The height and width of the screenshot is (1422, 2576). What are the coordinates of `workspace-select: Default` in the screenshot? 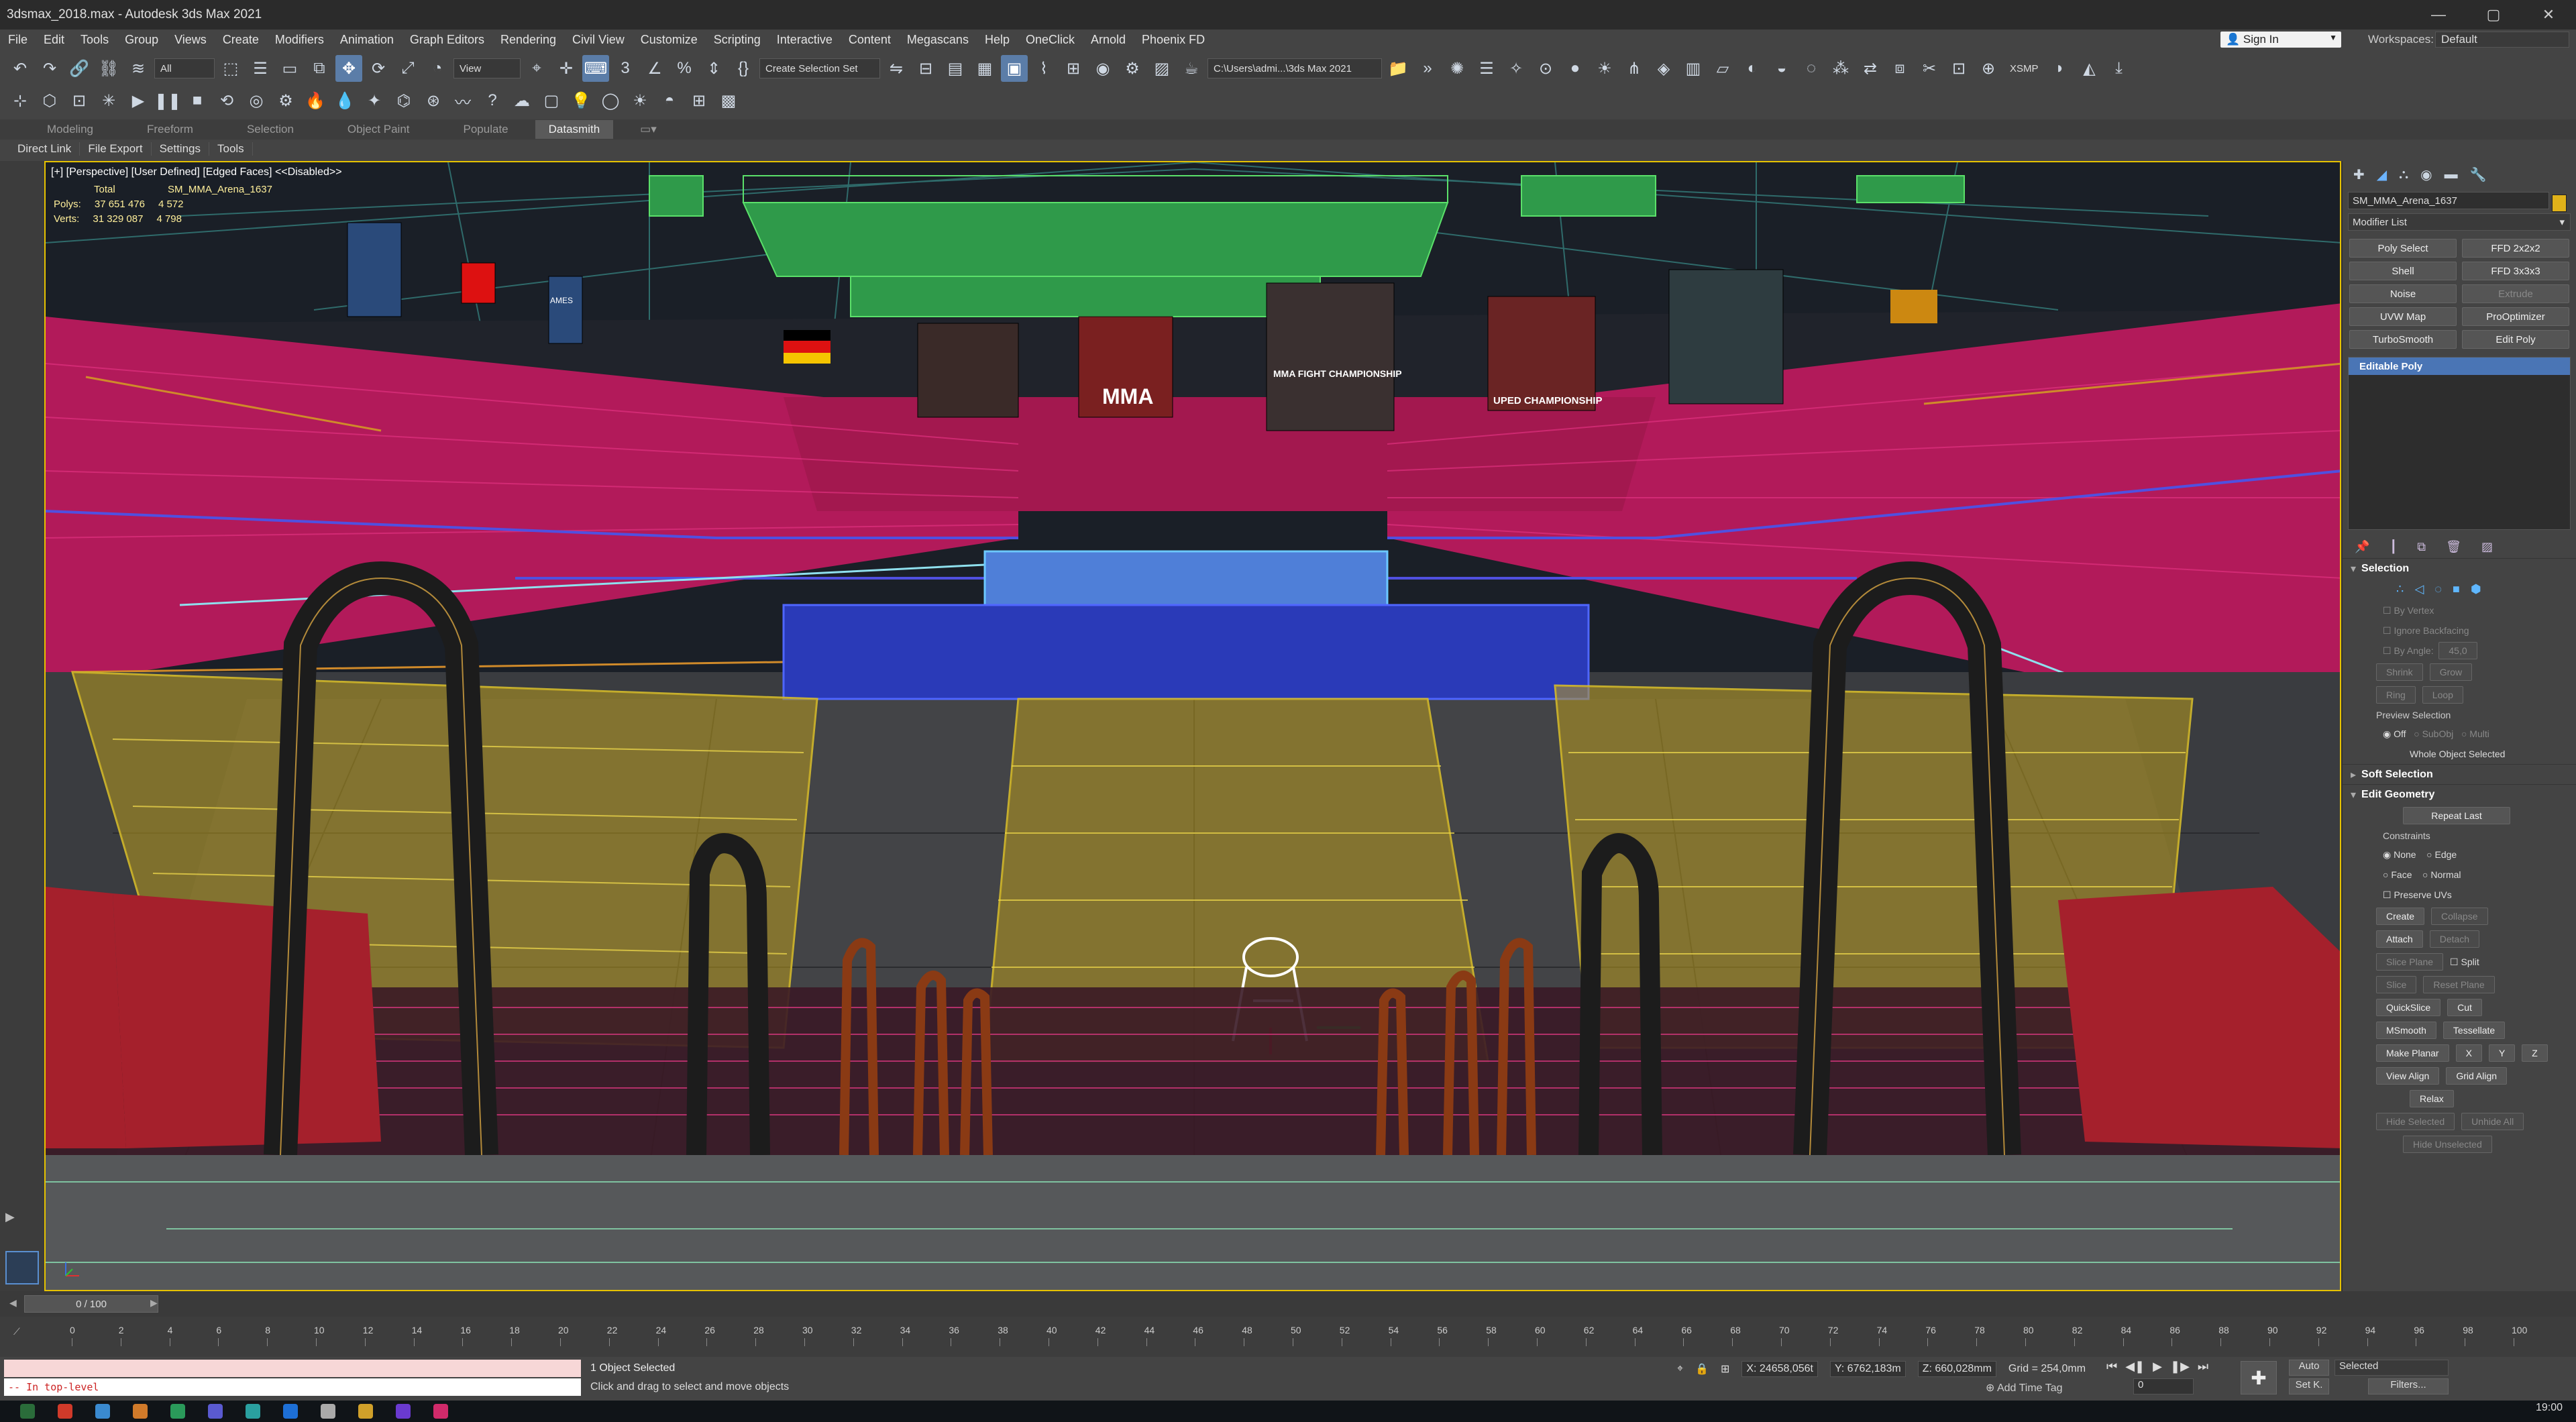 It's located at (2502, 40).